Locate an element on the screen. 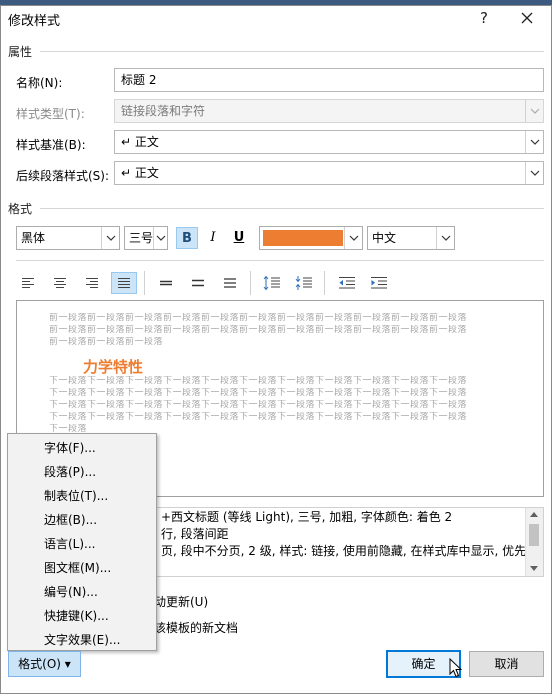 The image size is (552, 694). description-line: +西文标题 (等线 Light), 三号, 加粗, 字体颜色: 着色 2 is located at coordinates (307, 517).